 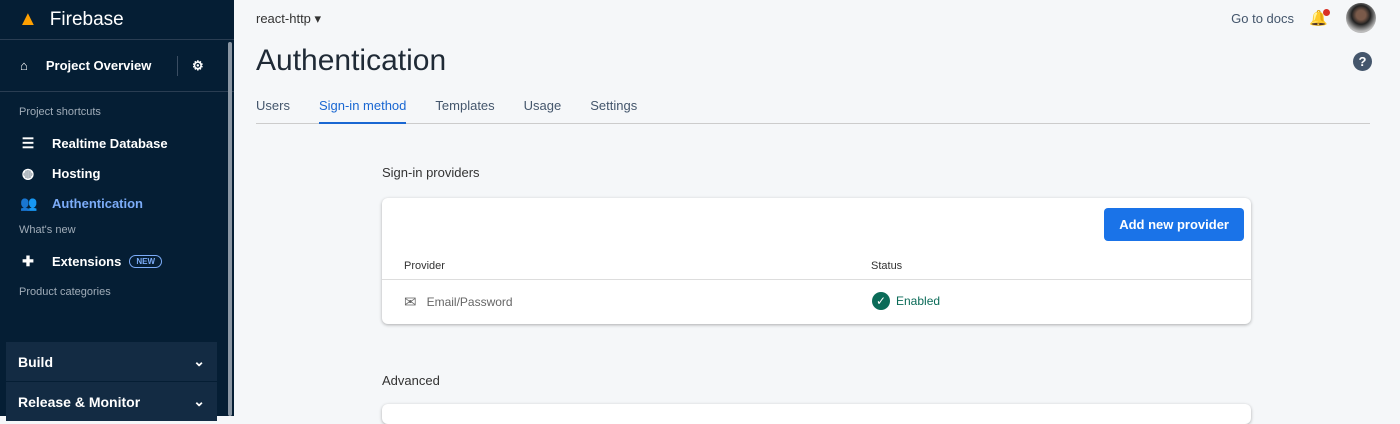 I want to click on project-selector: react-http ▾, so click(x=288, y=19).